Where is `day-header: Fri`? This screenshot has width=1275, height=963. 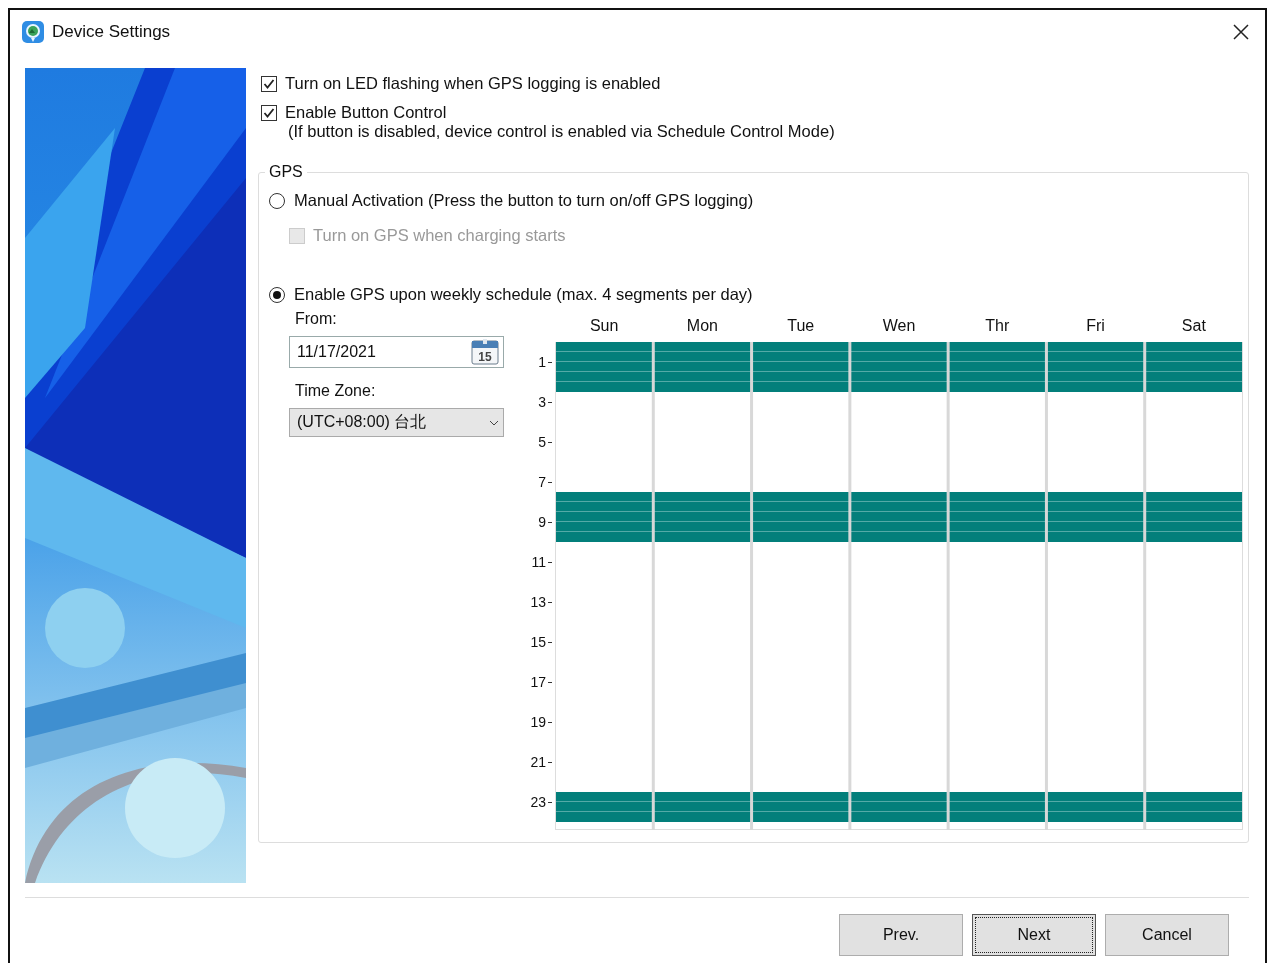
day-header: Fri is located at coordinates (1095, 326).